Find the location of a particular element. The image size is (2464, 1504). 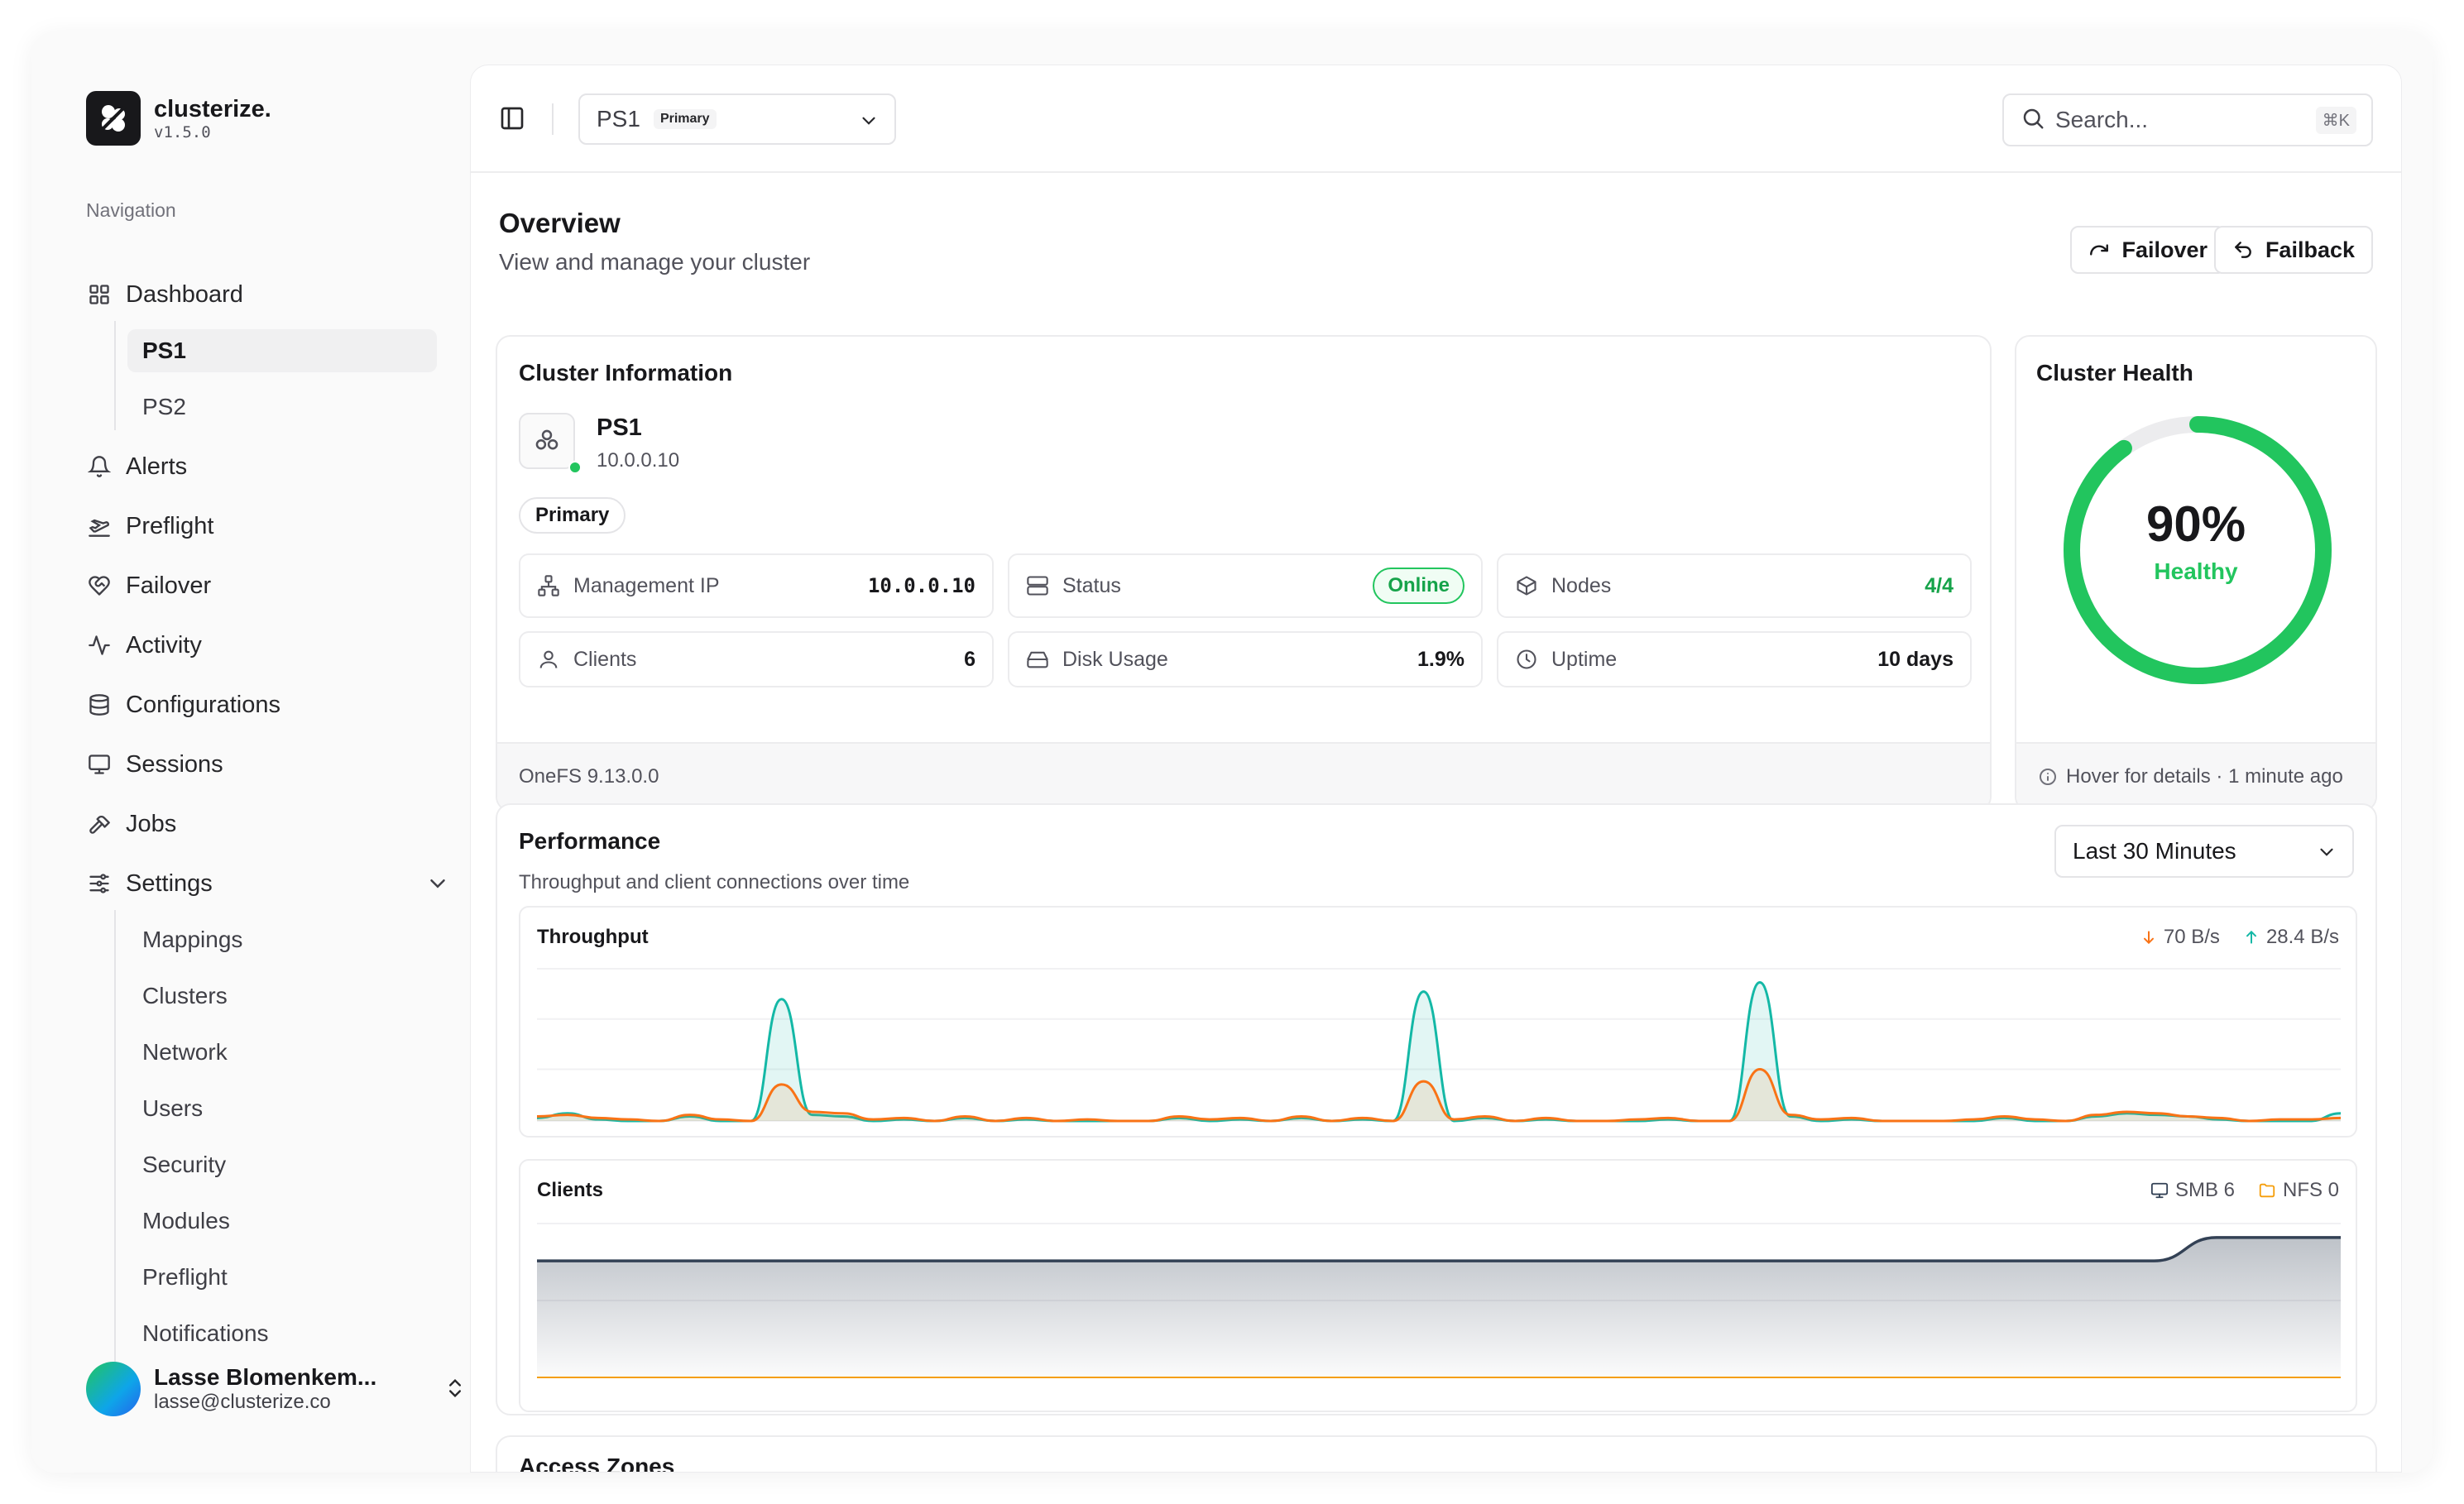

chevrons-up-down-icon is located at coordinates (455, 1390).